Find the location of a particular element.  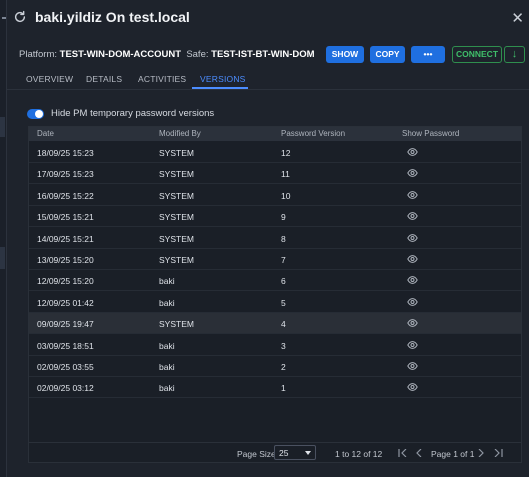

table-row: 13/09/25 15:20 SYSTEM 7 is located at coordinates (275, 259).